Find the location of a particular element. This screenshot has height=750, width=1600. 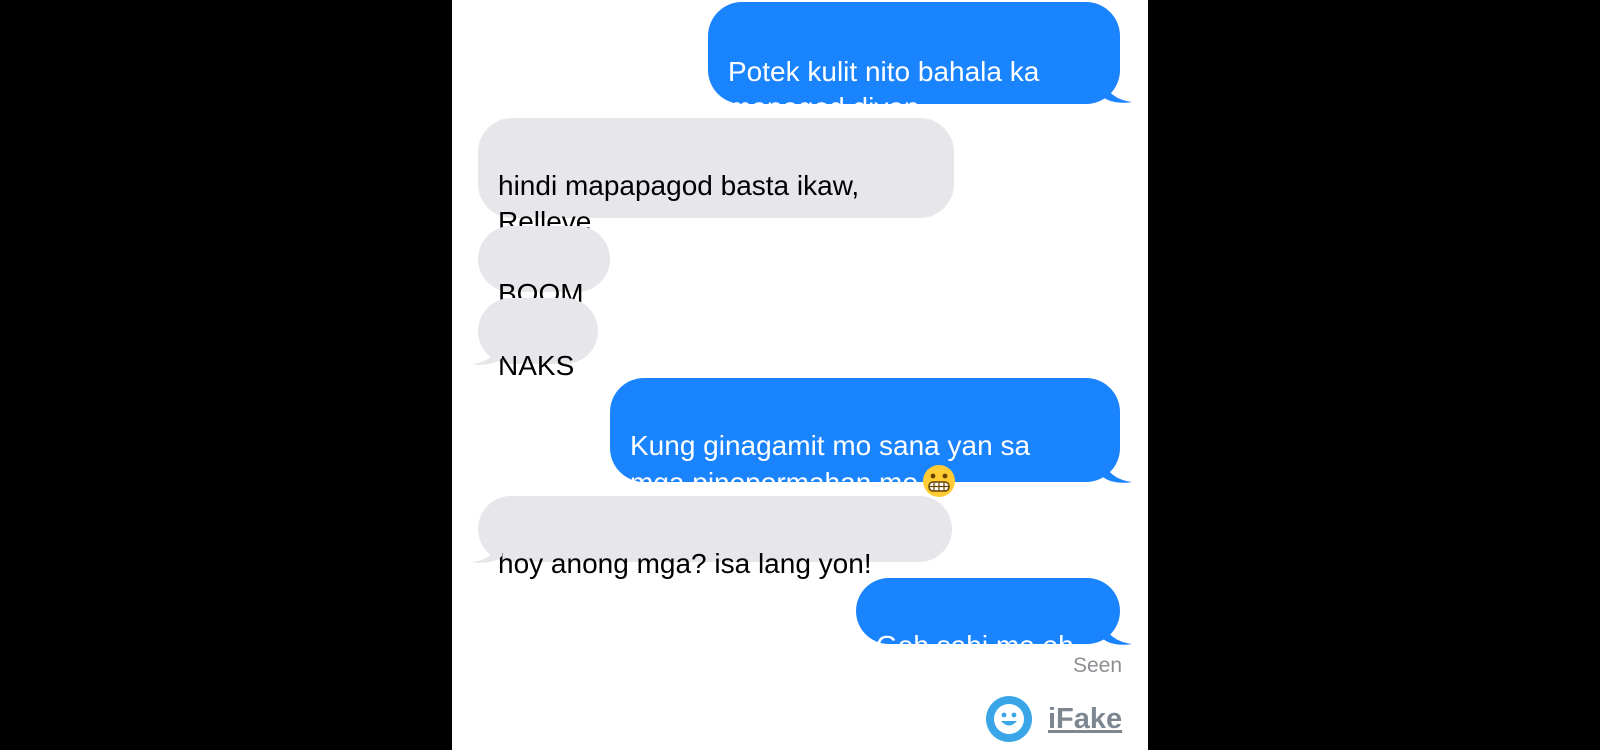

incoming-message-bubble: hindi mapapagod basta ikaw, Relleve is located at coordinates (716, 177).